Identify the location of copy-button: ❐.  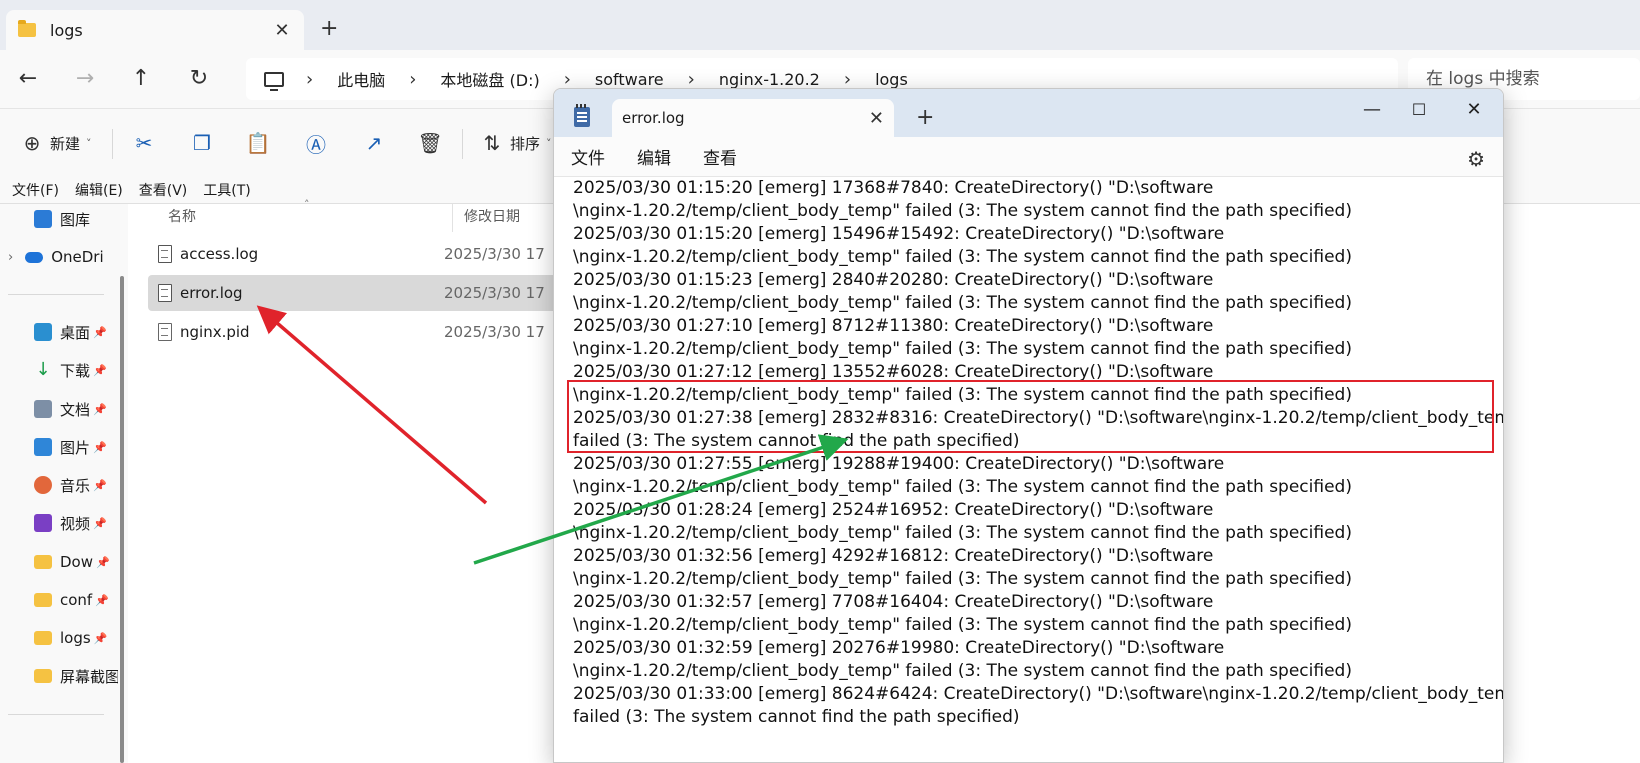
(202, 143).